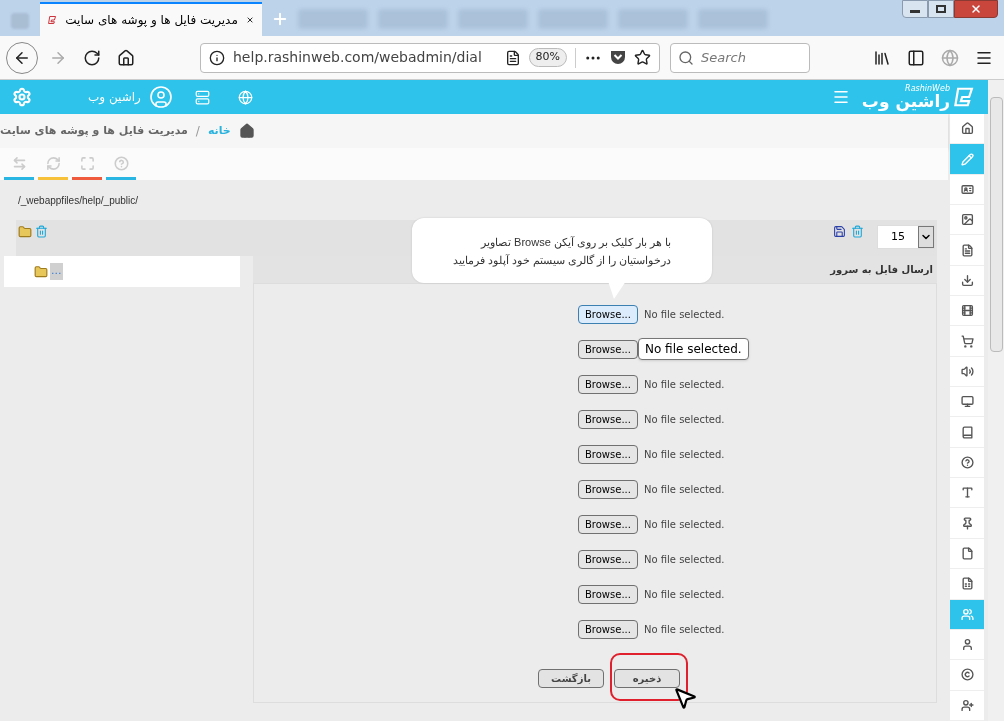 Image resolution: width=1004 pixels, height=721 pixels. I want to click on expand-icon, so click(87, 163).